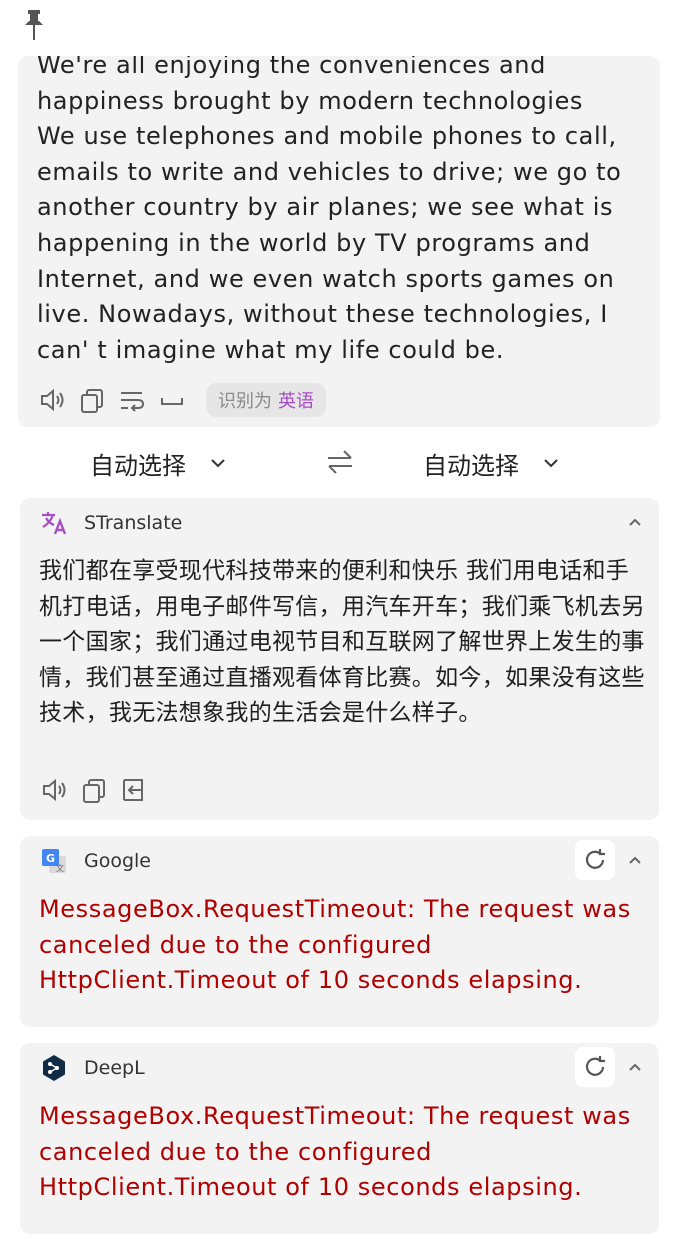 This screenshot has width=681, height=1247. I want to click on swap-icon, so click(340, 462).